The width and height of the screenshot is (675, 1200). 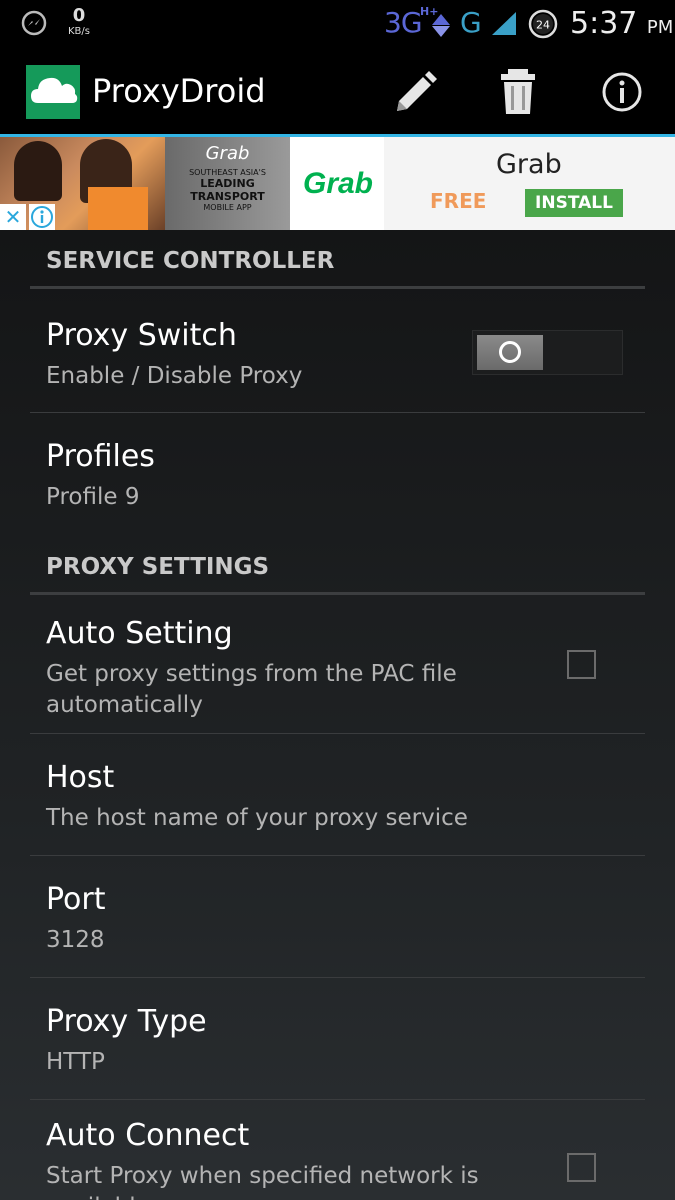 What do you see at coordinates (141, 335) in the screenshot?
I see `proxy-switch-title: Proxy Switch` at bounding box center [141, 335].